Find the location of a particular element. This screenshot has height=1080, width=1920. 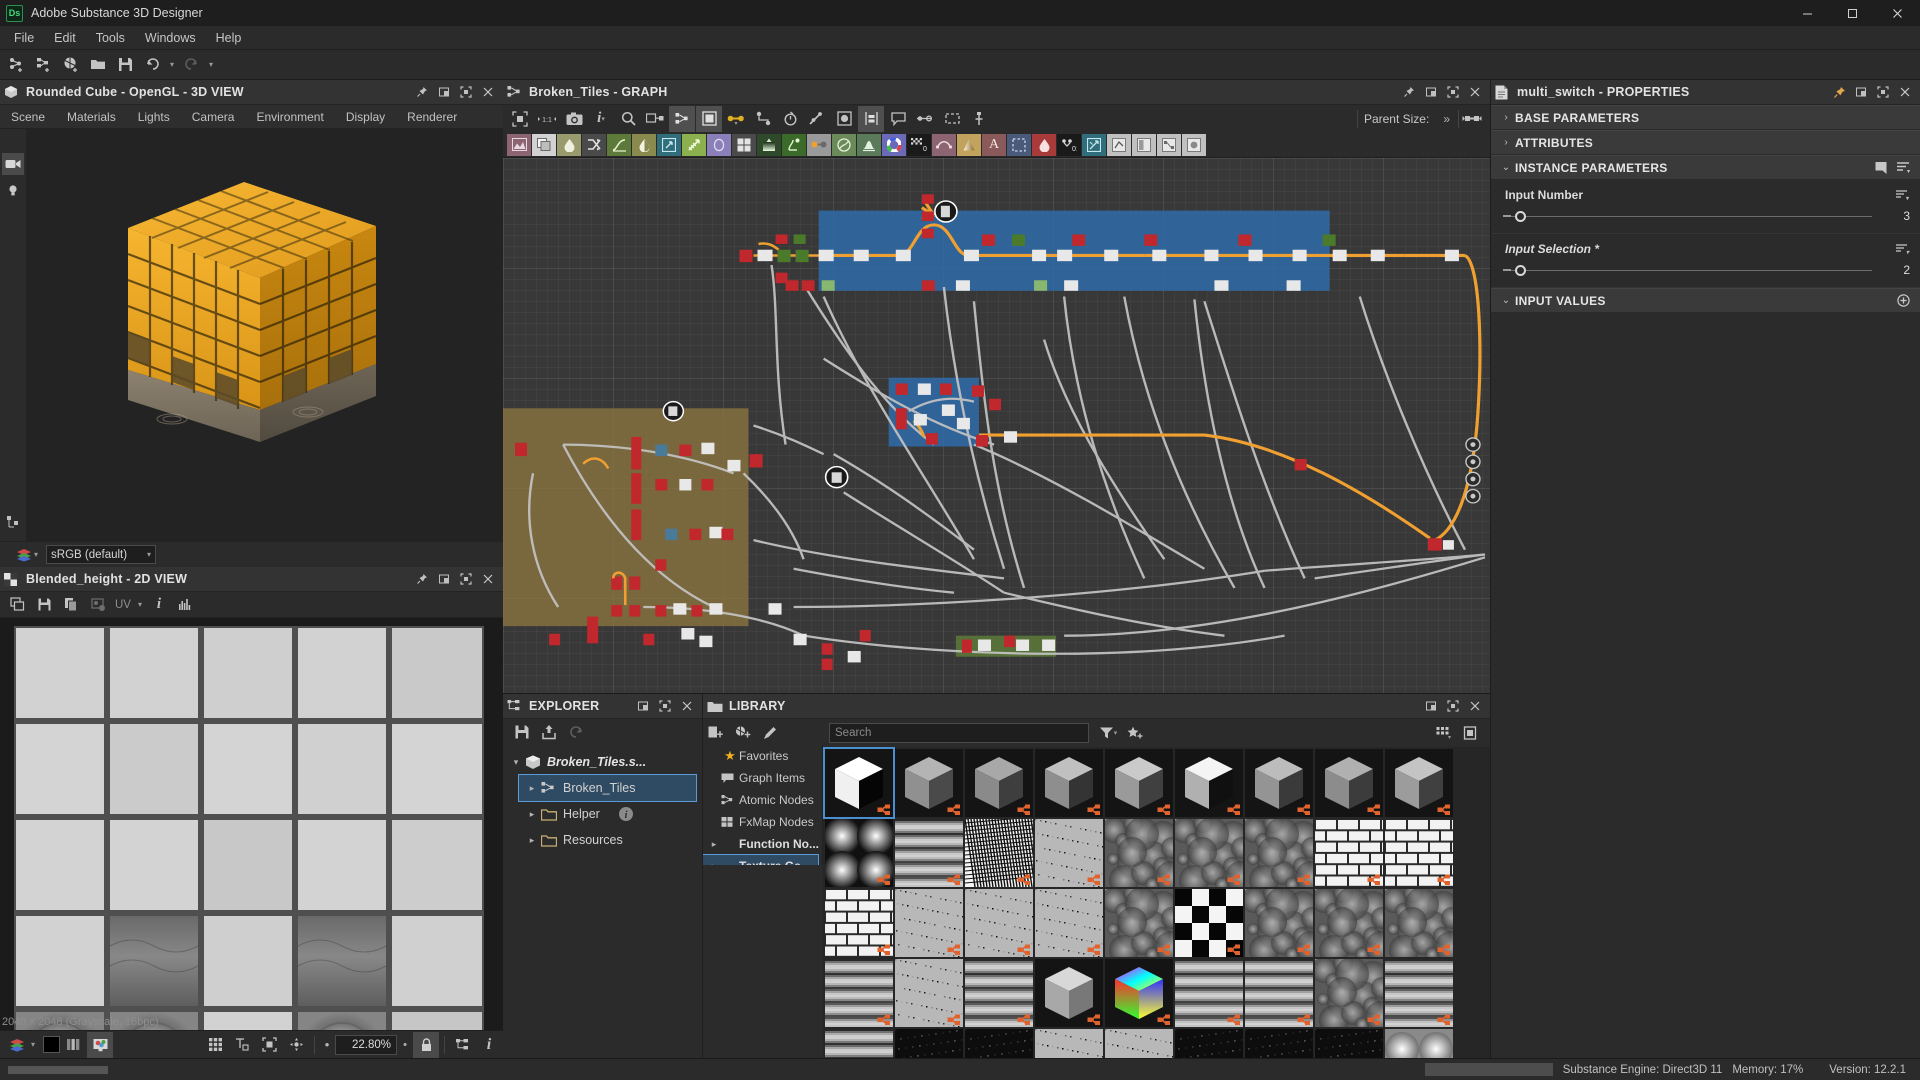

curve-pts-node-button is located at coordinates (944, 144).